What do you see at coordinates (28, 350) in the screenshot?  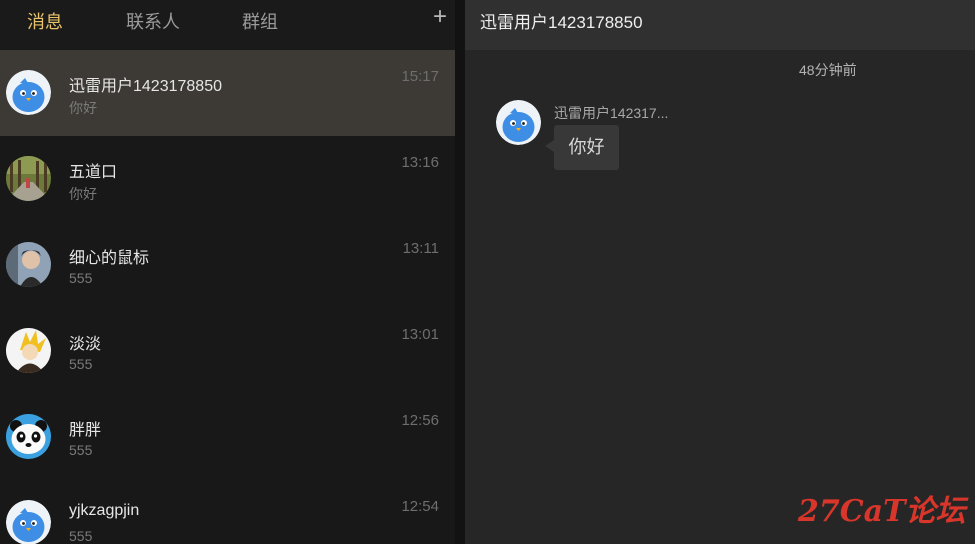 I see `yellow-anime-avatar-icon` at bounding box center [28, 350].